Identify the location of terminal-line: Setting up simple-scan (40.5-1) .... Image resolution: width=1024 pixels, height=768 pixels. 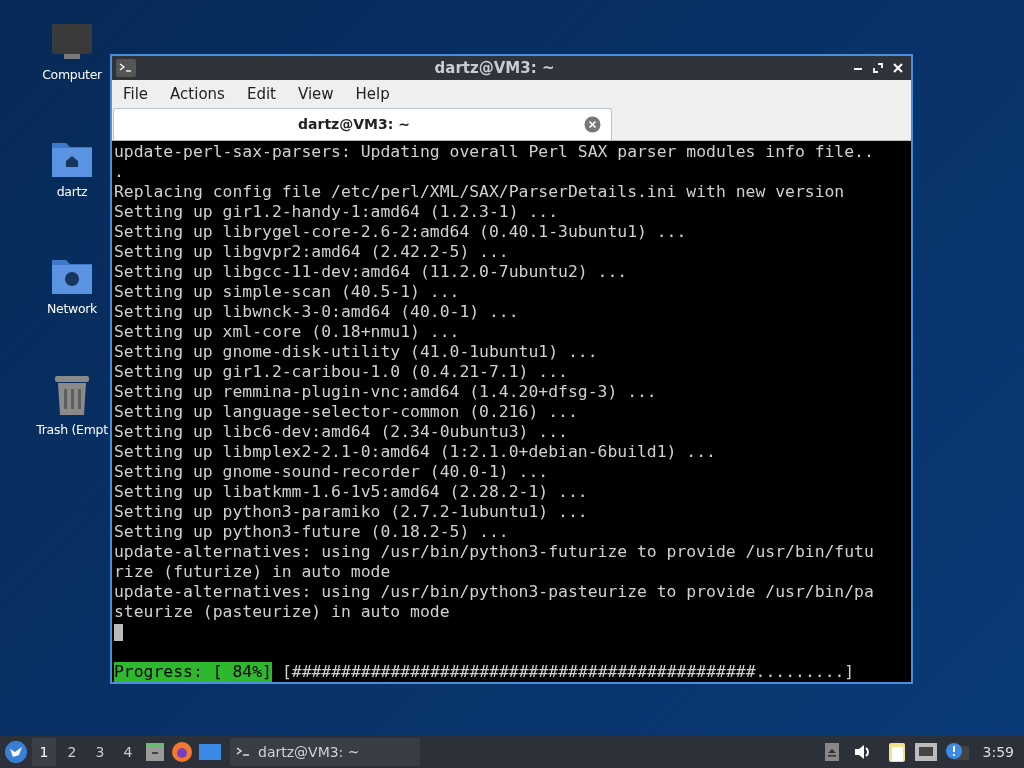
(287, 292).